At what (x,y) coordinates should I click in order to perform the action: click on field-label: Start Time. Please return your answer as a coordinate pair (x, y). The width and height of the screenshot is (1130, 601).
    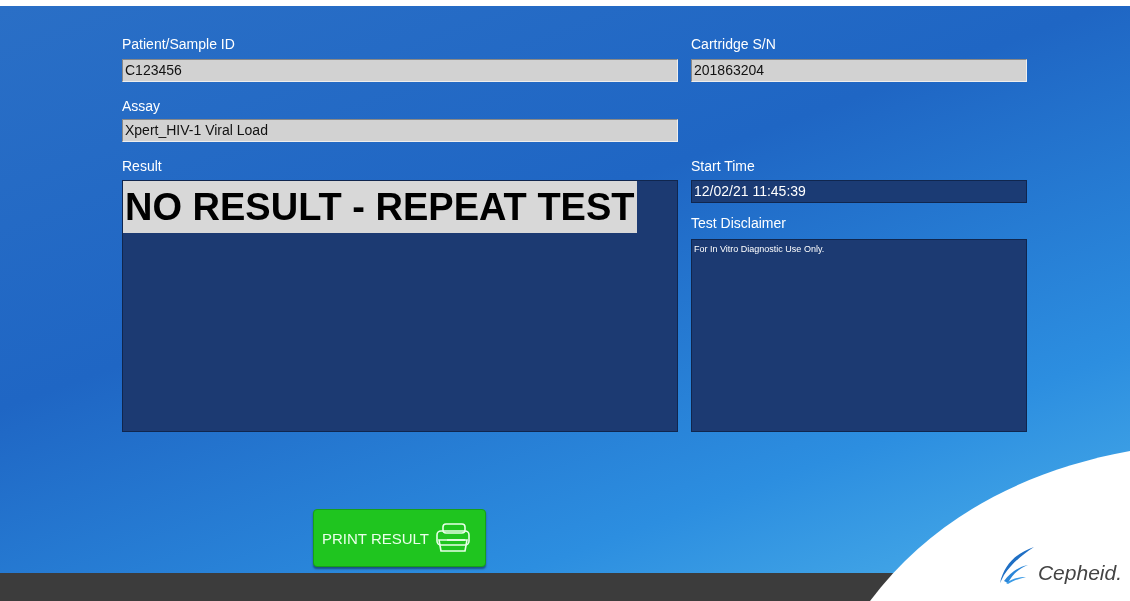
    Looking at the image, I should click on (723, 166).